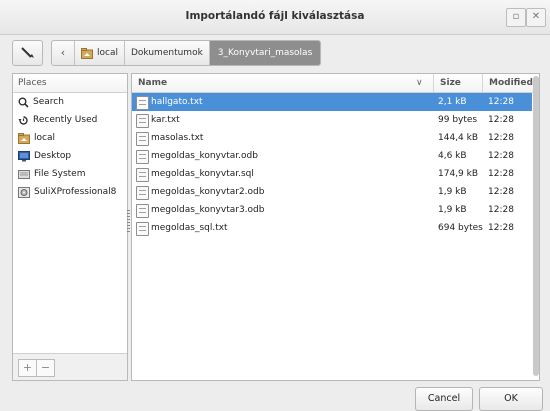  Describe the element at coordinates (152, 83) in the screenshot. I see `column-name-header: Name` at that location.